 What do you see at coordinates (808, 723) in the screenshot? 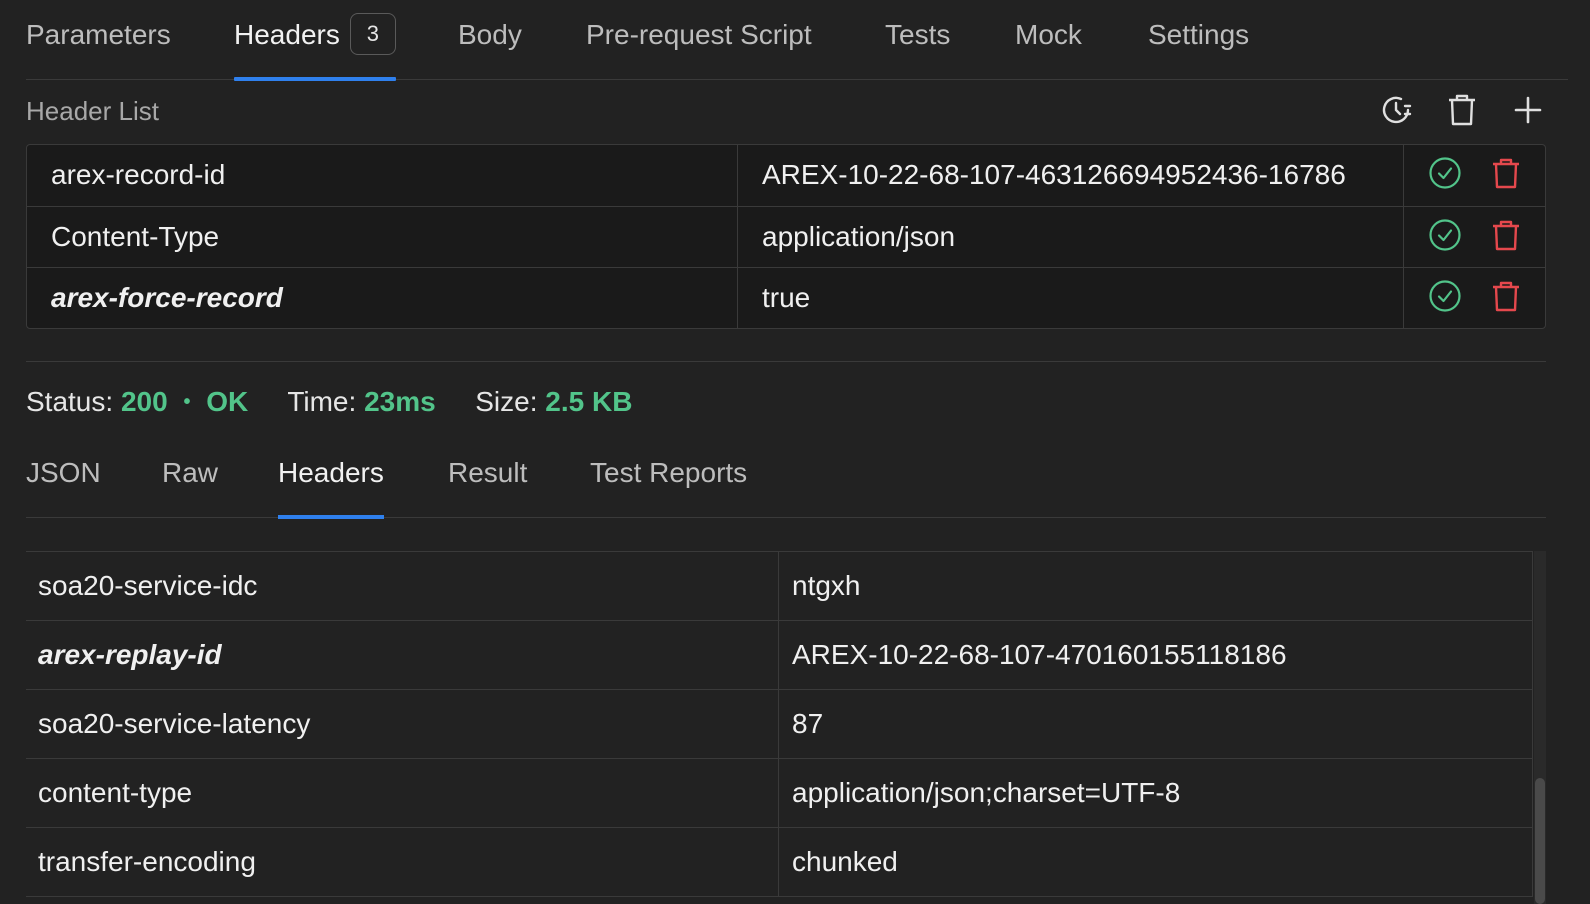
I see `response-header-value: 87` at bounding box center [808, 723].